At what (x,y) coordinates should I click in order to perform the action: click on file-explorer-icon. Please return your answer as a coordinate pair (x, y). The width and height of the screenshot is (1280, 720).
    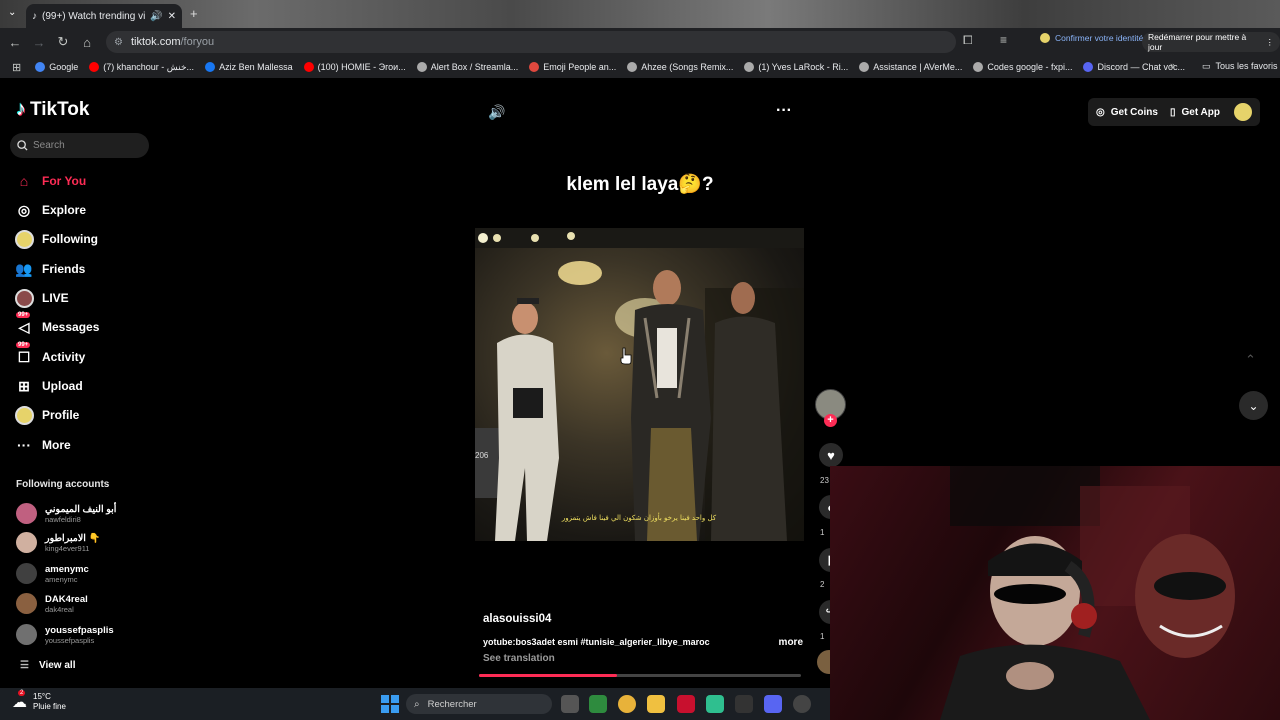
    Looking at the image, I should click on (656, 704).